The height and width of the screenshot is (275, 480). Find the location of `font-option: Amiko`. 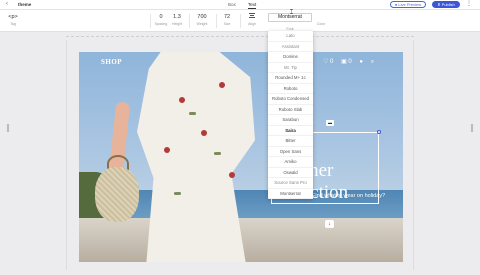

font-option: Amiko is located at coordinates (290, 162).